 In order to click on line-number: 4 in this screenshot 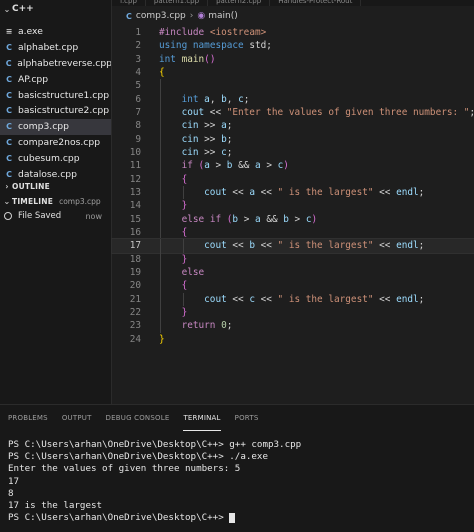, I will do `click(138, 73)`.